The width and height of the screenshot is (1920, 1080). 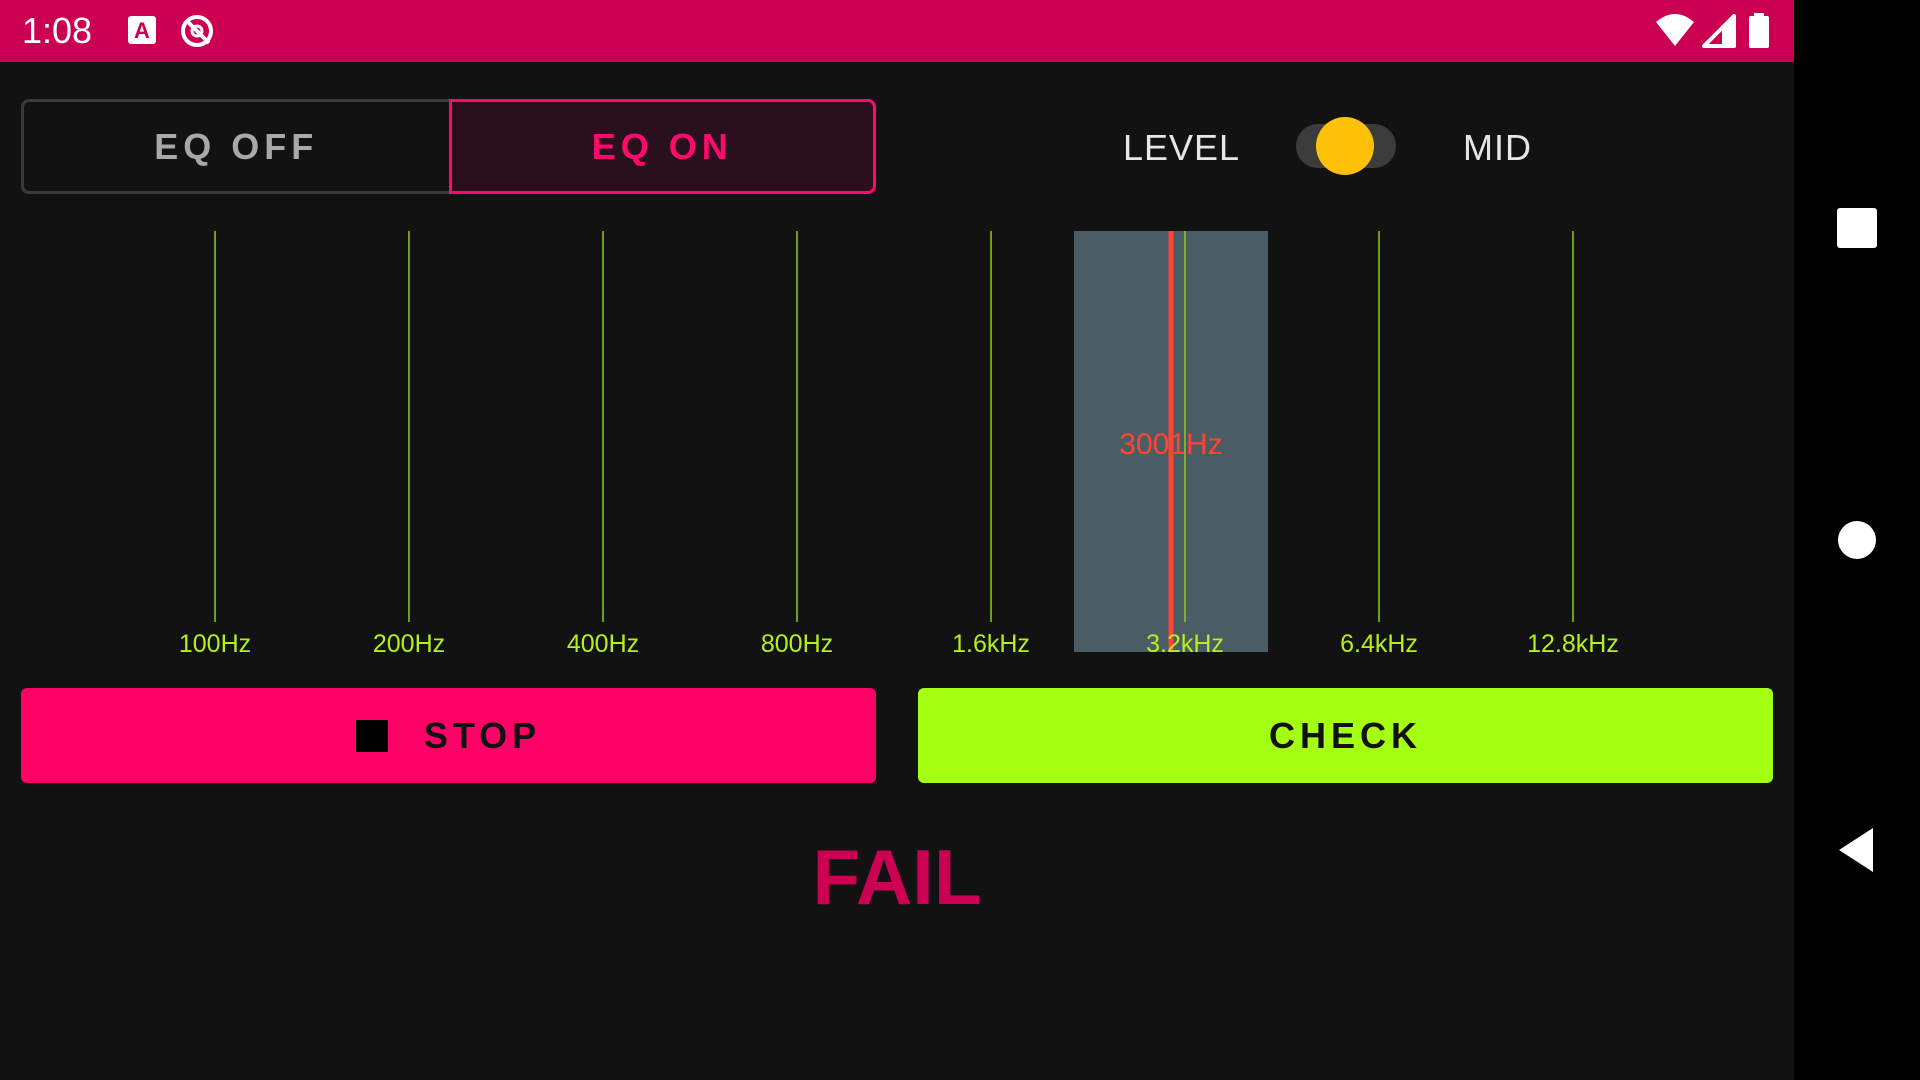 What do you see at coordinates (1379, 644) in the screenshot?
I see `band-label-6-4khz: 6.4kHz` at bounding box center [1379, 644].